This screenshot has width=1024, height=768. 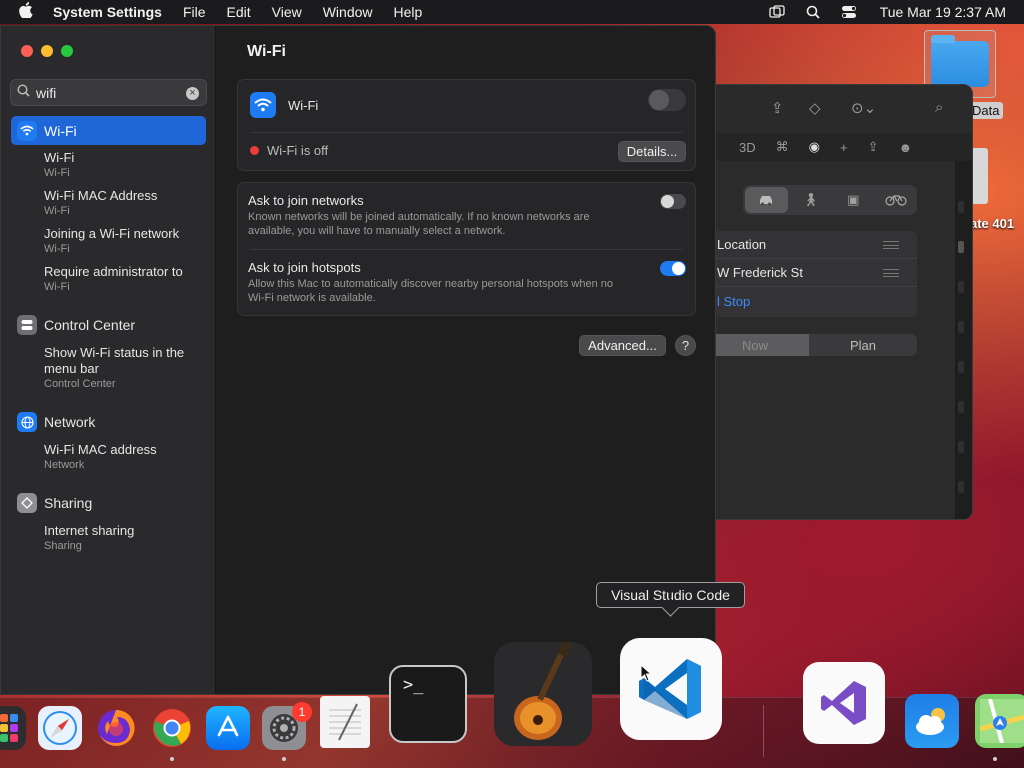 What do you see at coordinates (811, 200) in the screenshot?
I see `walk-icon: 🚶︎` at bounding box center [811, 200].